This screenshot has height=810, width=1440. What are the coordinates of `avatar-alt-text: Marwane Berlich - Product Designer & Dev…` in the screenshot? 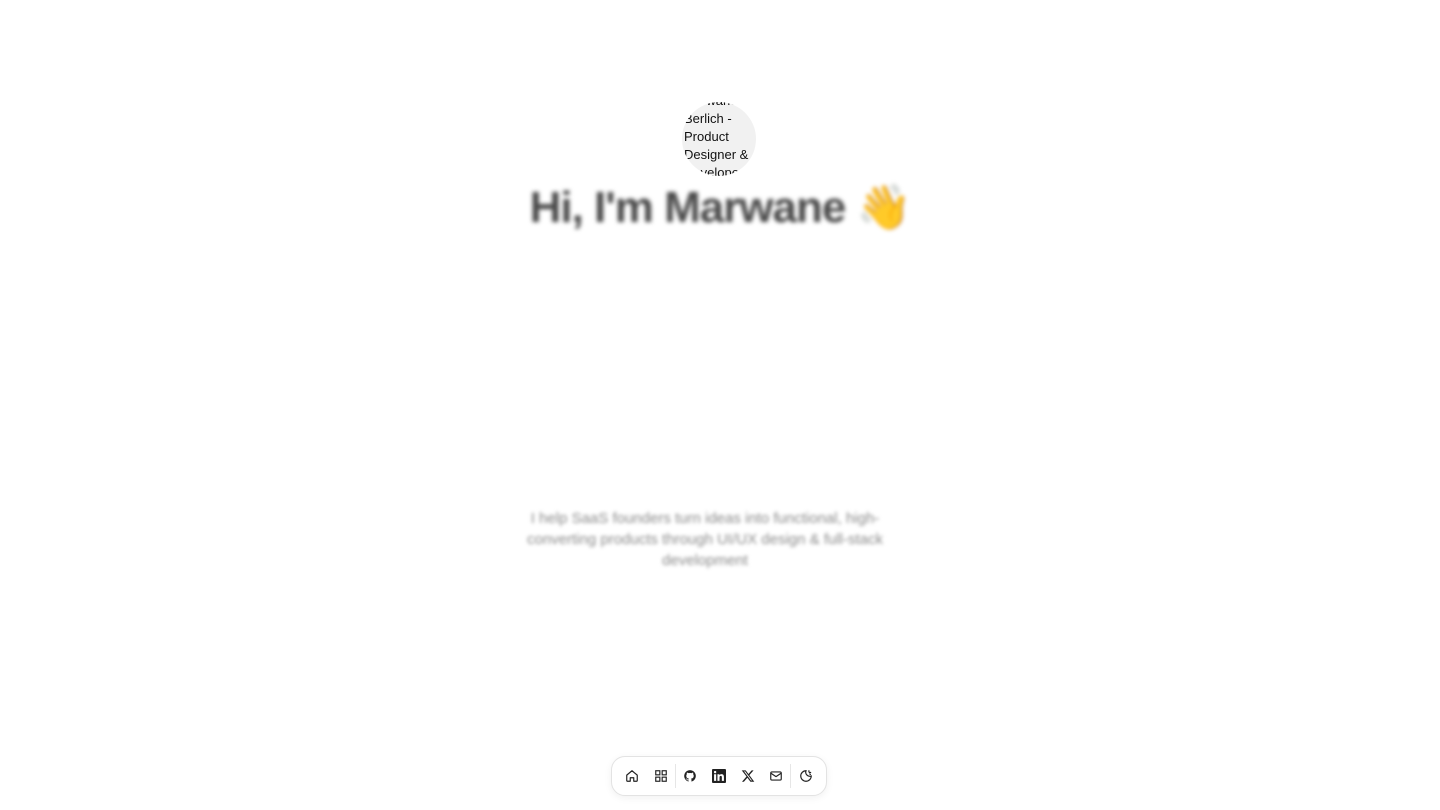 It's located at (716, 139).